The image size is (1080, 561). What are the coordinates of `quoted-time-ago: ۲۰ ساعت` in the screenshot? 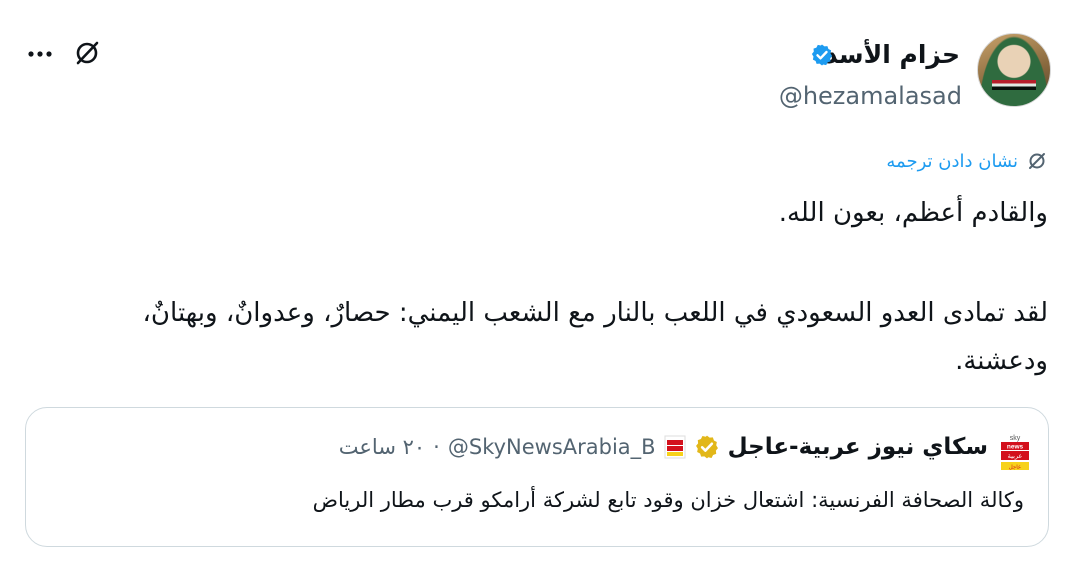 It's located at (382, 447).